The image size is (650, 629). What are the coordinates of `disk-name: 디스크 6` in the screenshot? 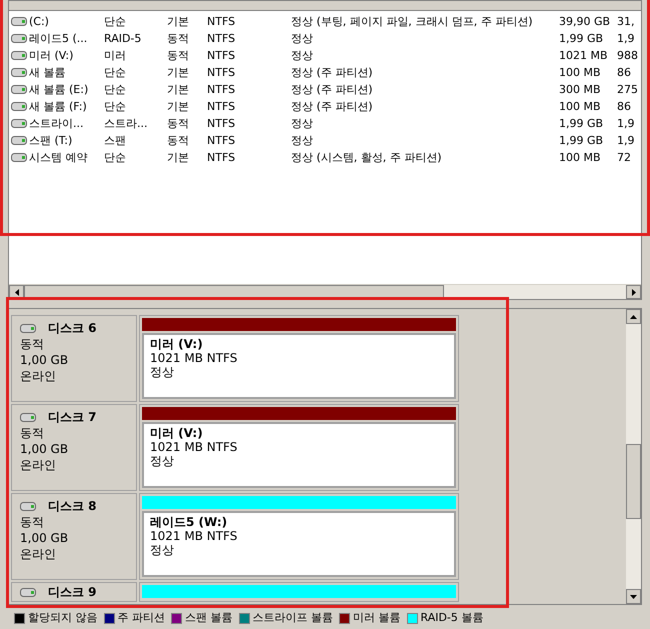 It's located at (72, 328).